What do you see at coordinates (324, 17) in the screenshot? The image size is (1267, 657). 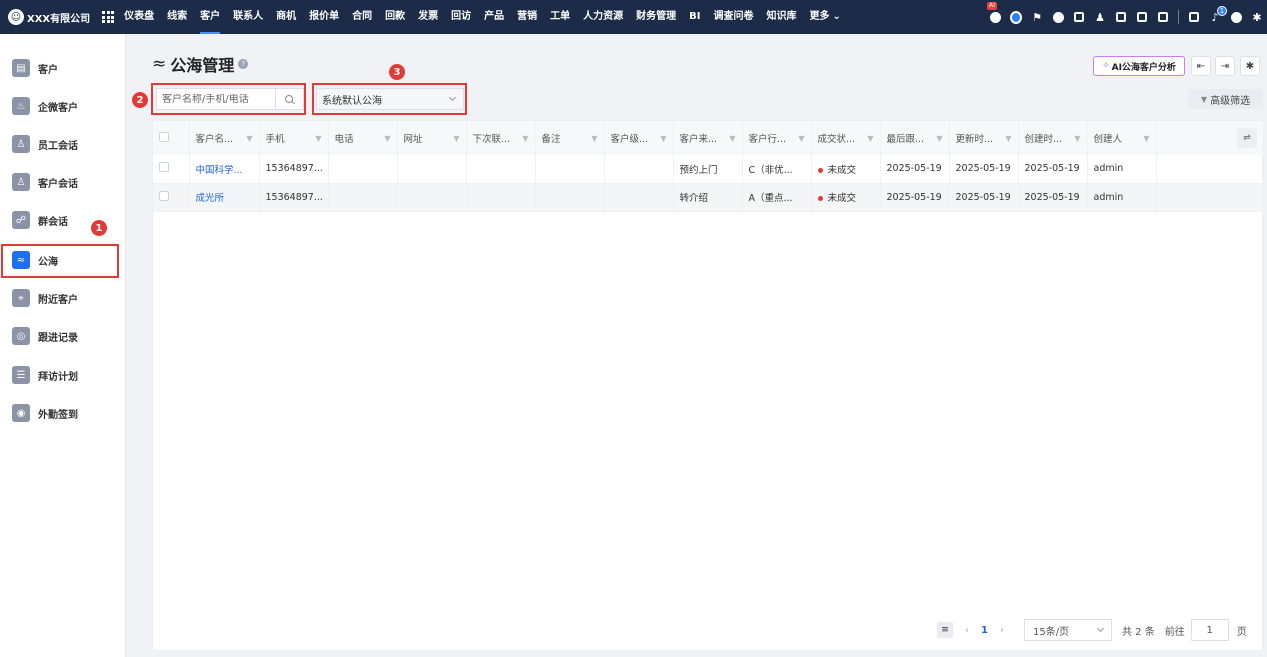 I see `nav-quotes: 报价单` at bounding box center [324, 17].